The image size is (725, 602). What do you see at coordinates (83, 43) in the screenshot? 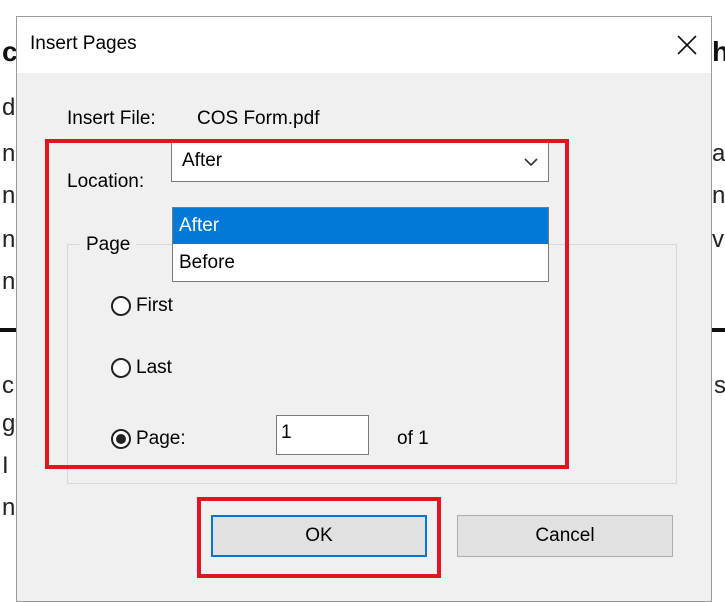
I see `dialog-title: Insert Pages` at bounding box center [83, 43].